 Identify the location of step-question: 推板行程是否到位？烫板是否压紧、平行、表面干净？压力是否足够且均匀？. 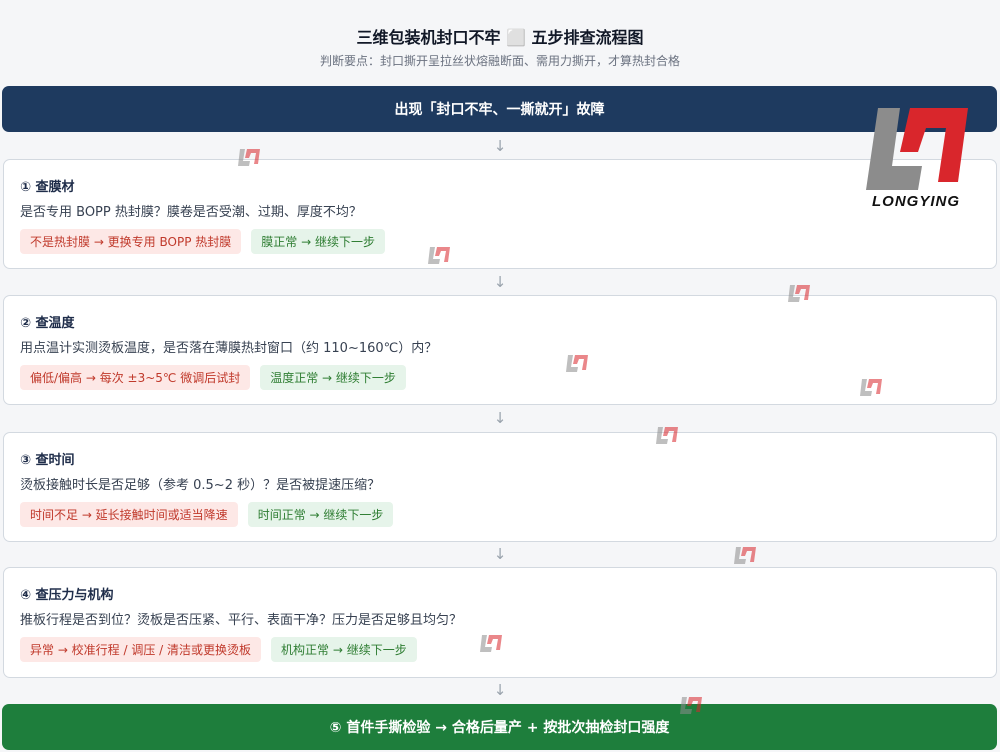
(241, 620).